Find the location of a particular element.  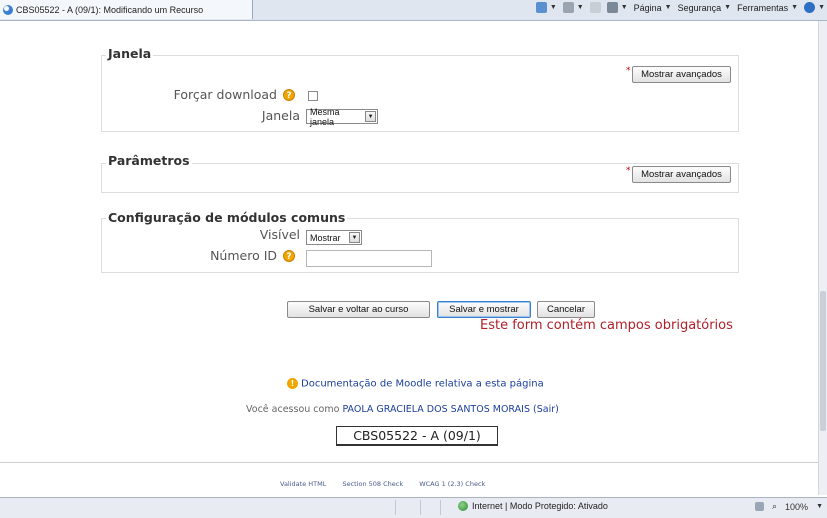

help-menu: ▼ is located at coordinates (814, 7).